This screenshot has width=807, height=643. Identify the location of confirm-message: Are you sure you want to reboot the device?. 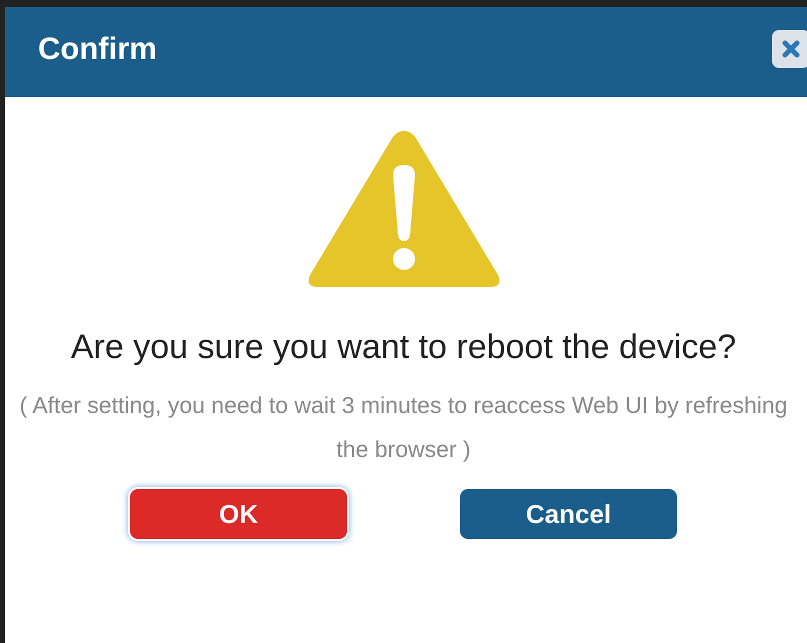
(404, 347).